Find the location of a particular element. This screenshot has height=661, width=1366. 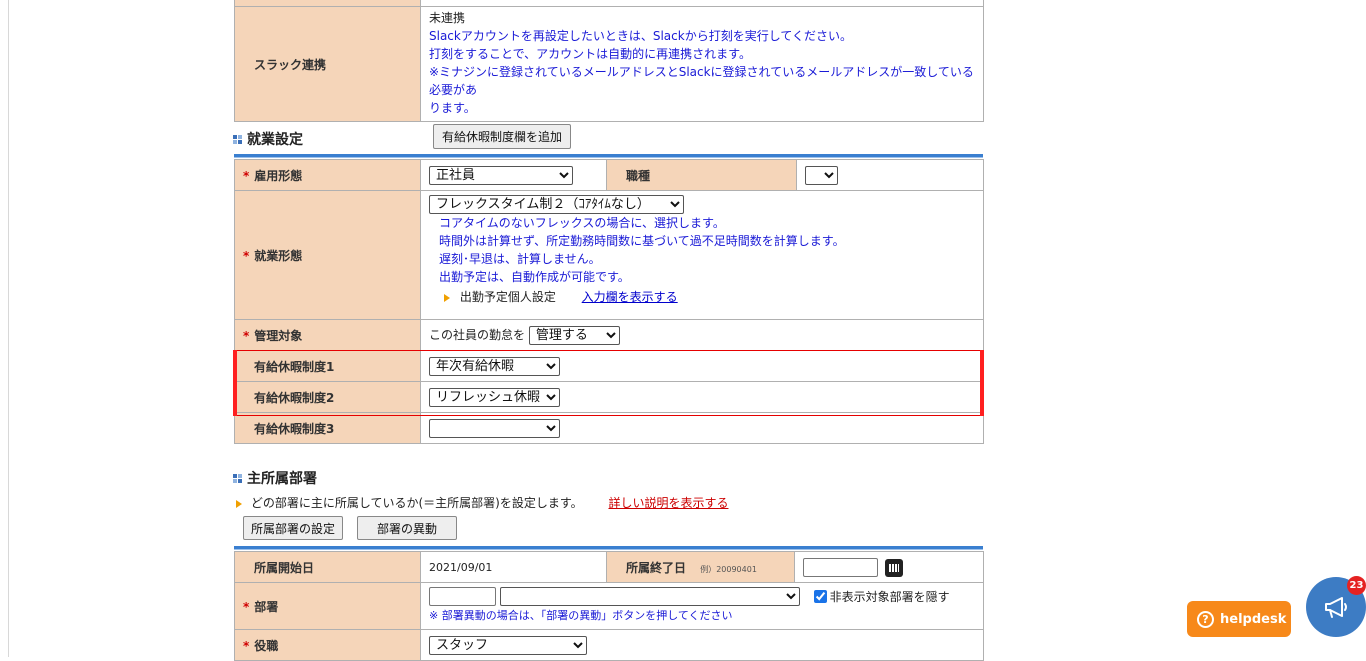

end-date-label: 所属終了日 例）20090401 is located at coordinates (700, 567).